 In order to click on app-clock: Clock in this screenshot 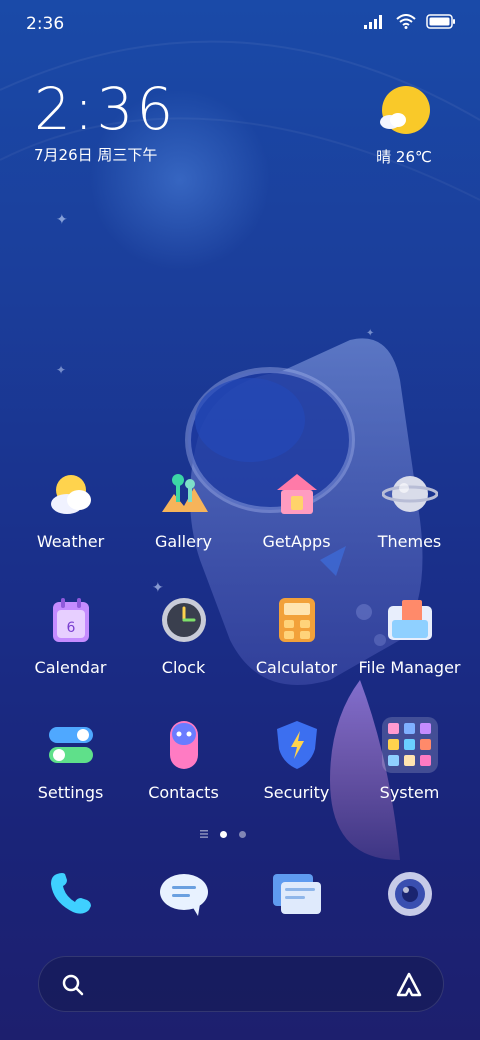, I will do `click(183, 634)`.